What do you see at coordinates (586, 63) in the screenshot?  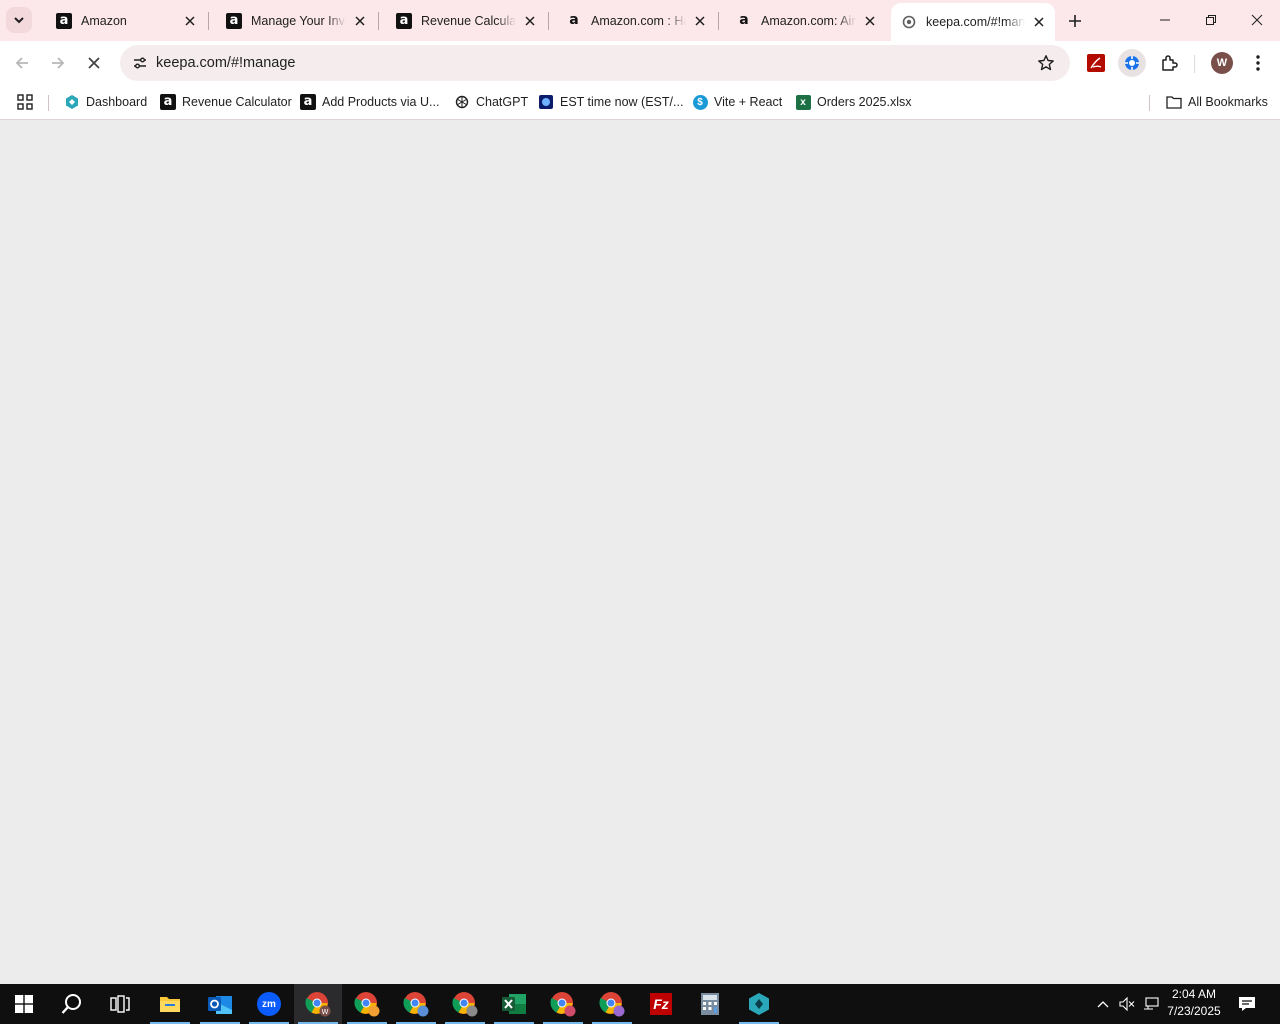 I see `url-input` at bounding box center [586, 63].